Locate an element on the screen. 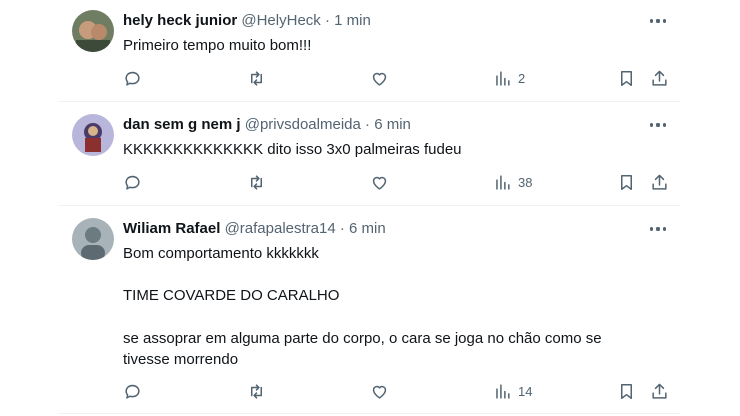 The width and height of the screenshot is (740, 416). tweet-header: dan sem g nem j @privsdoalmeida · 6 min is located at coordinates (267, 125).